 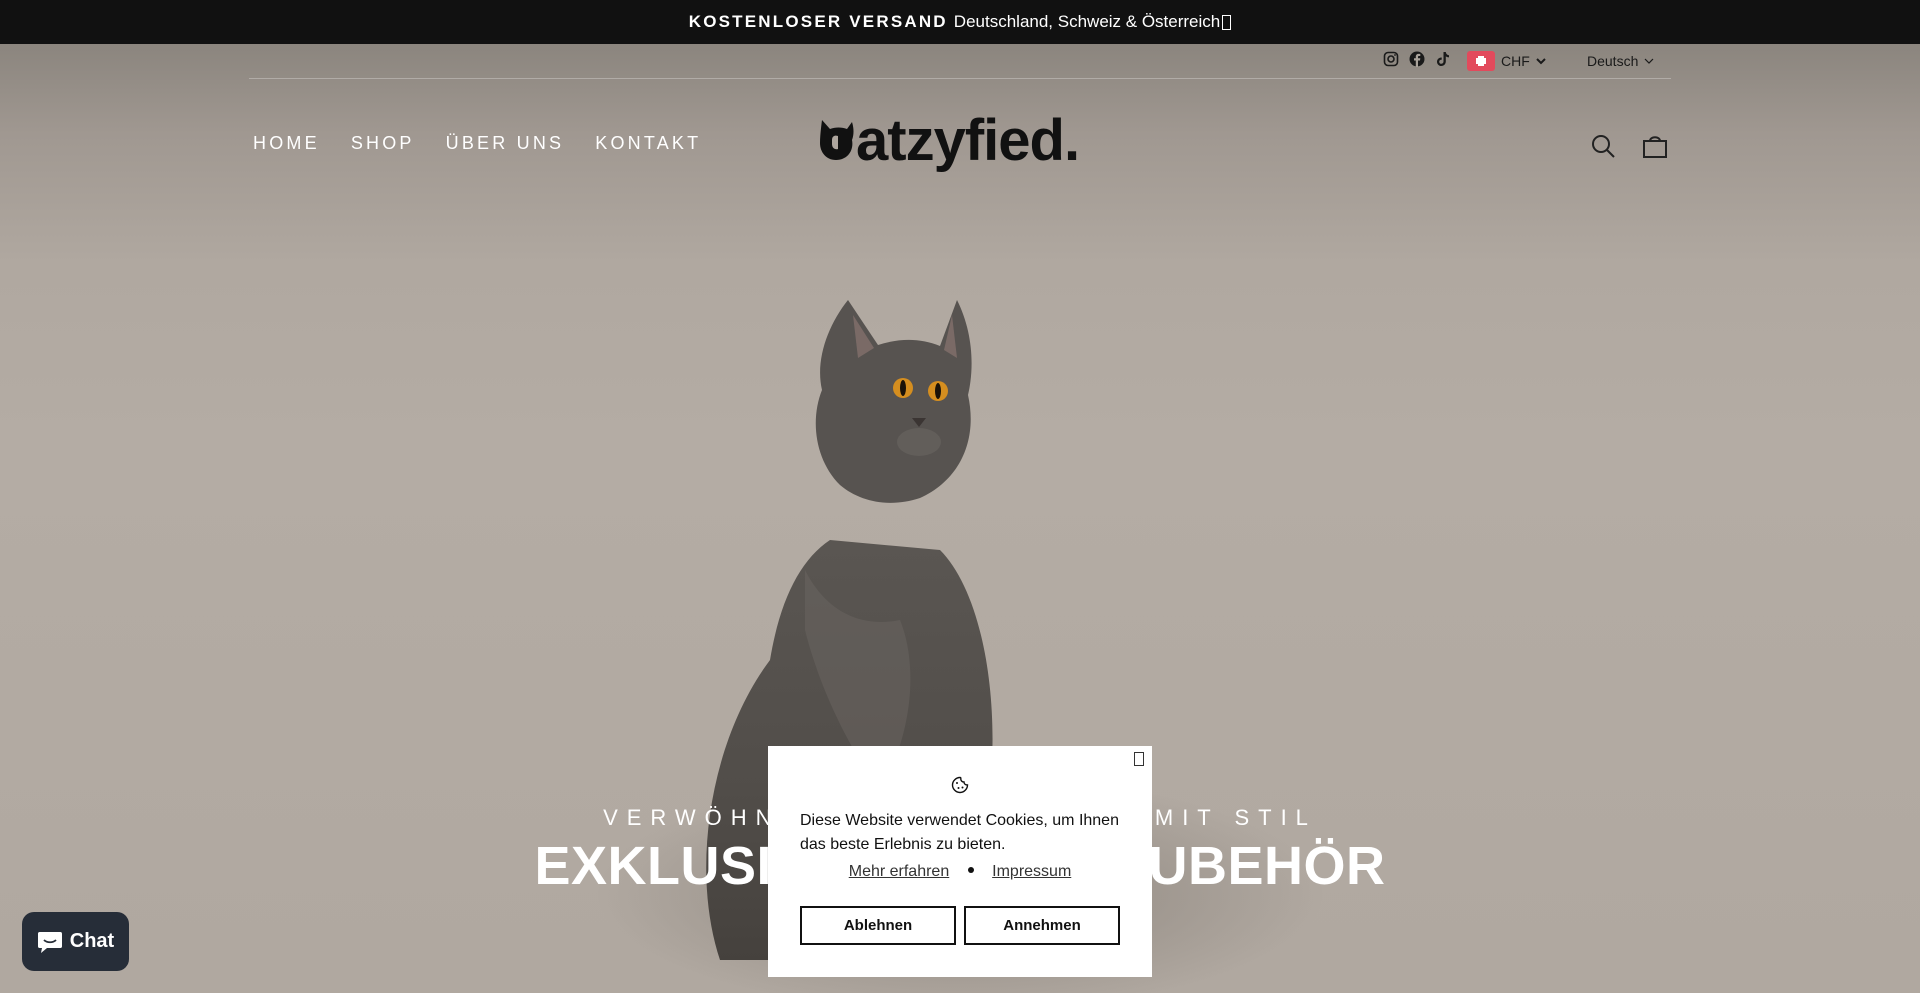 I want to click on chat-button: Chat, so click(x=75, y=941).